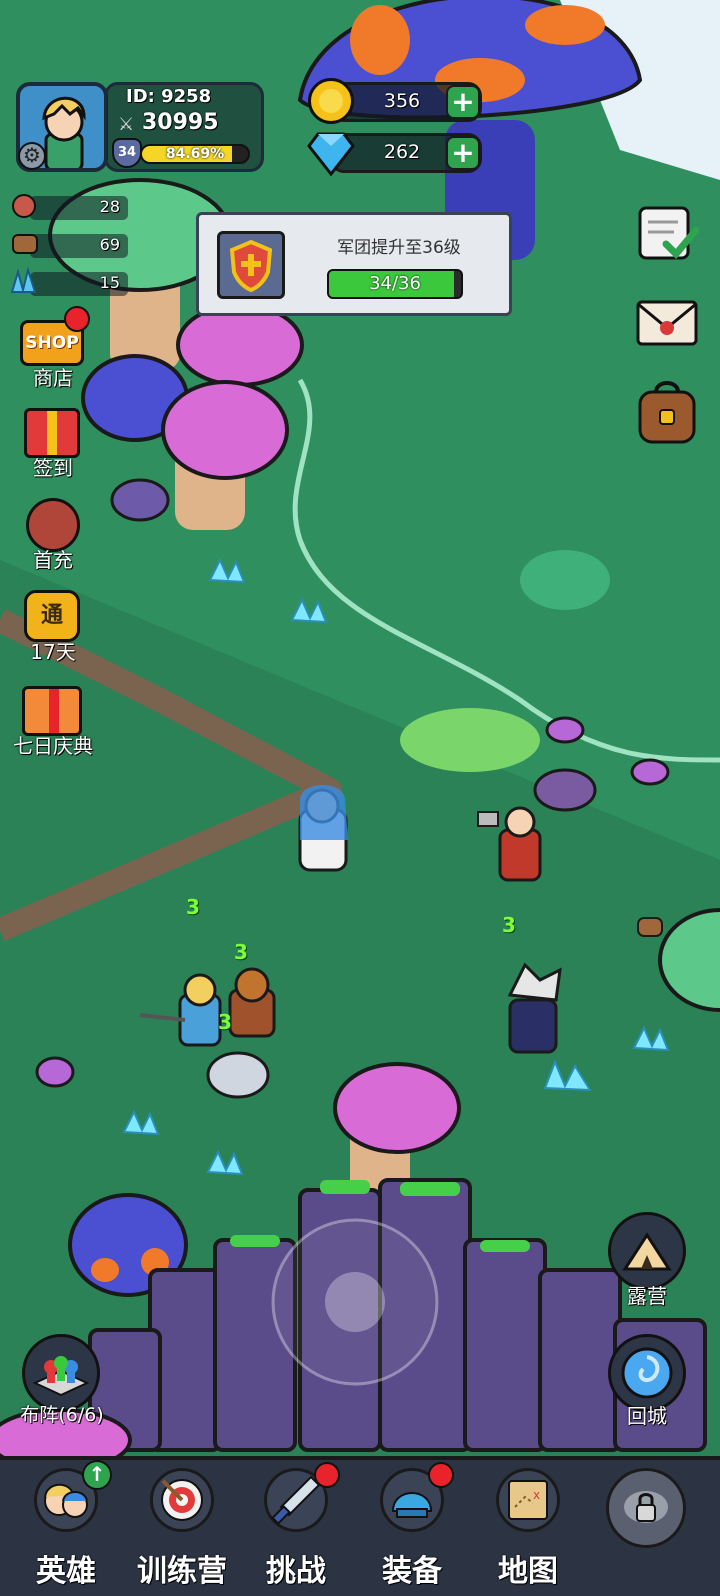 This screenshot has width=720, height=1596. What do you see at coordinates (53, 746) in the screenshot?
I see `seven-day-label: 七日庆典` at bounding box center [53, 746].